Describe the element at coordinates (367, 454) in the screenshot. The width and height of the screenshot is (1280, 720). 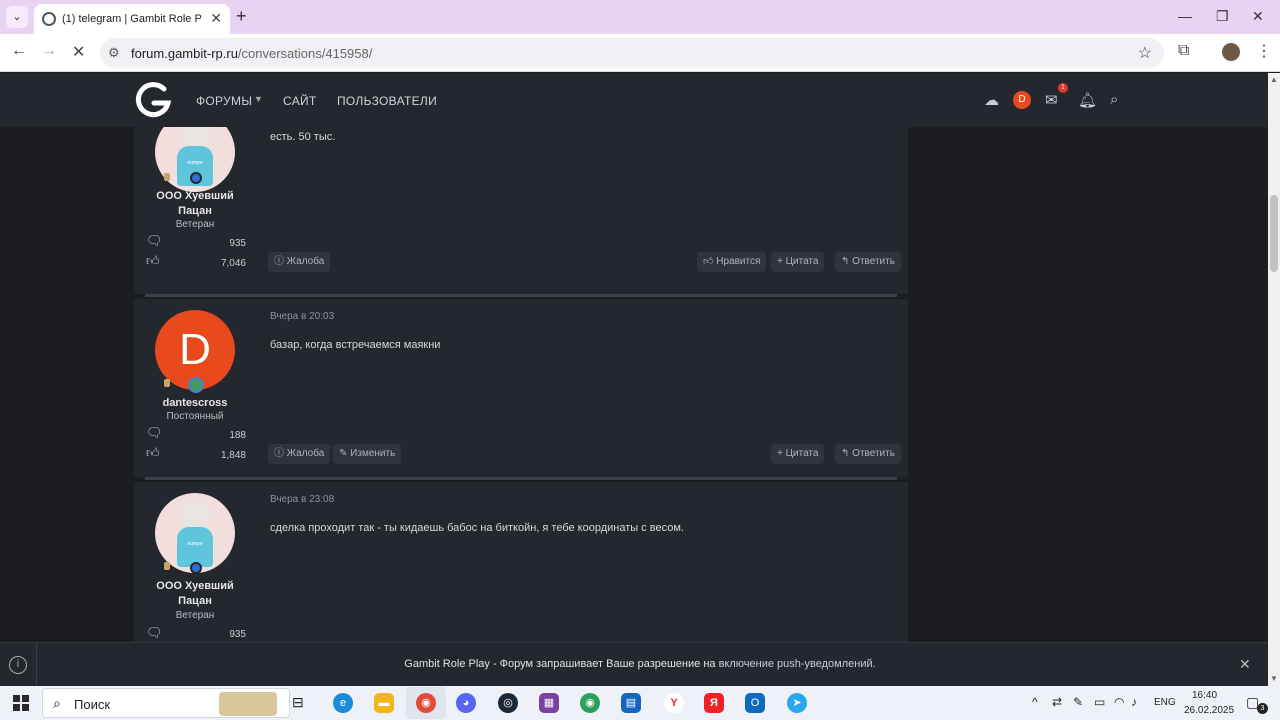
I see `edit-button: ✎ Изменить` at that location.